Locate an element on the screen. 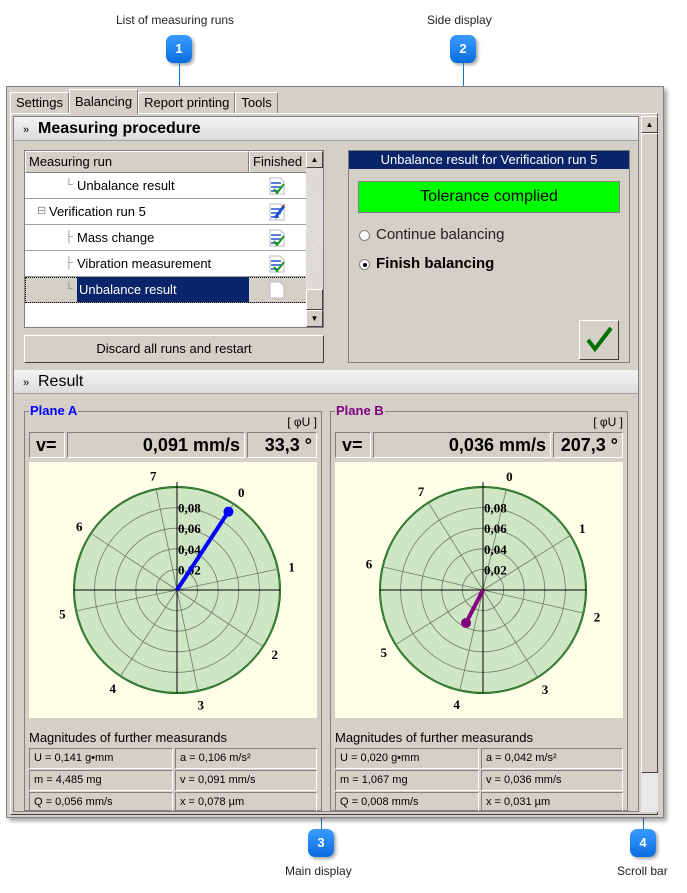  section-title: Result is located at coordinates (61, 381).